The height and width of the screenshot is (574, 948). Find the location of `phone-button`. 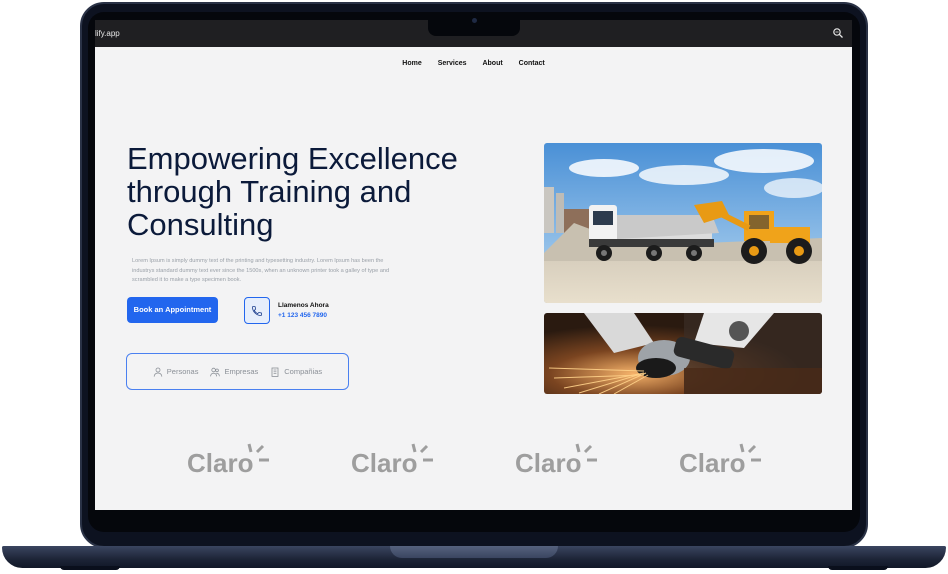

phone-button is located at coordinates (257, 310).